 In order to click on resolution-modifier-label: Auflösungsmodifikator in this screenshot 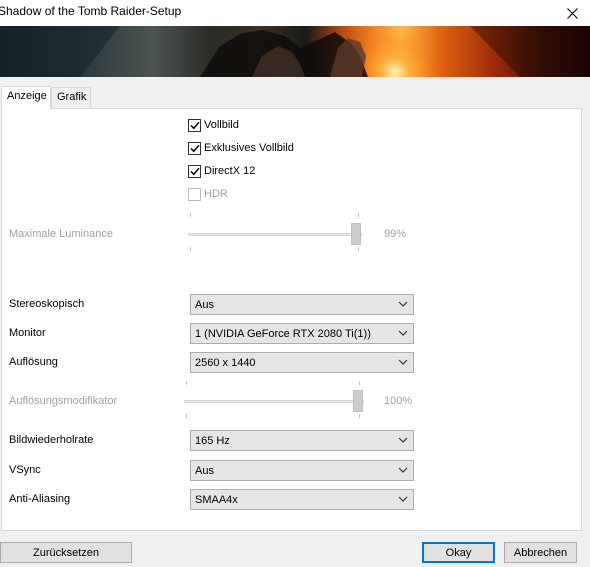, I will do `click(63, 401)`.